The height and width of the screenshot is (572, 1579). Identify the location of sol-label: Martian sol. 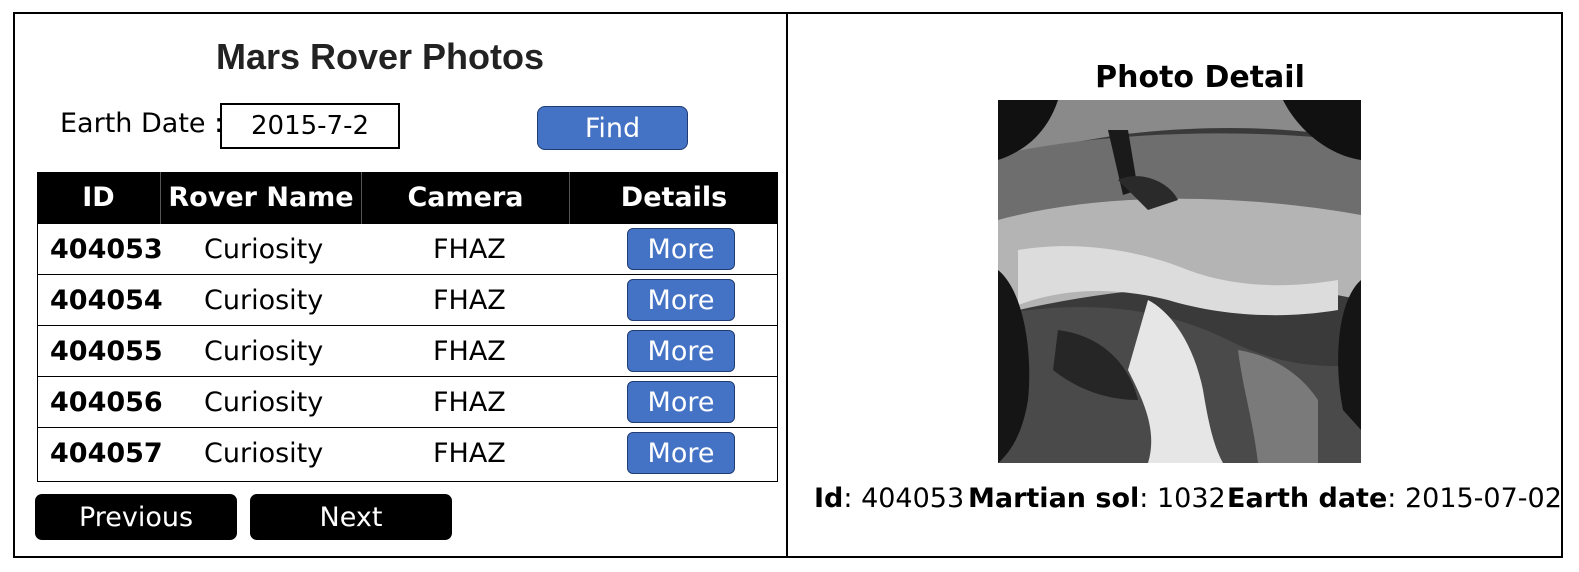
(1054, 498).